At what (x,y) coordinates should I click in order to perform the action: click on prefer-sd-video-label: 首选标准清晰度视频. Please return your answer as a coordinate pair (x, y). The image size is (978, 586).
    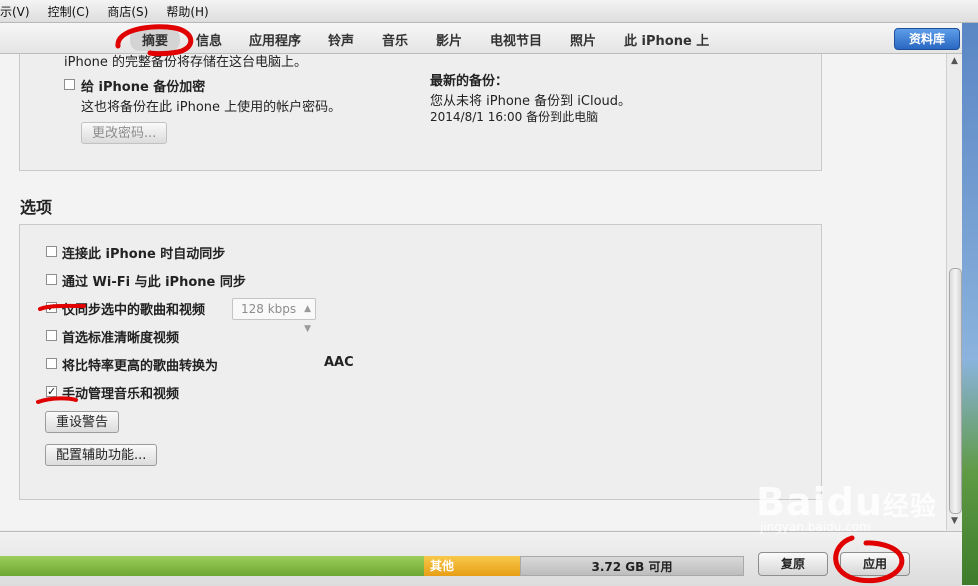
    Looking at the image, I should click on (121, 338).